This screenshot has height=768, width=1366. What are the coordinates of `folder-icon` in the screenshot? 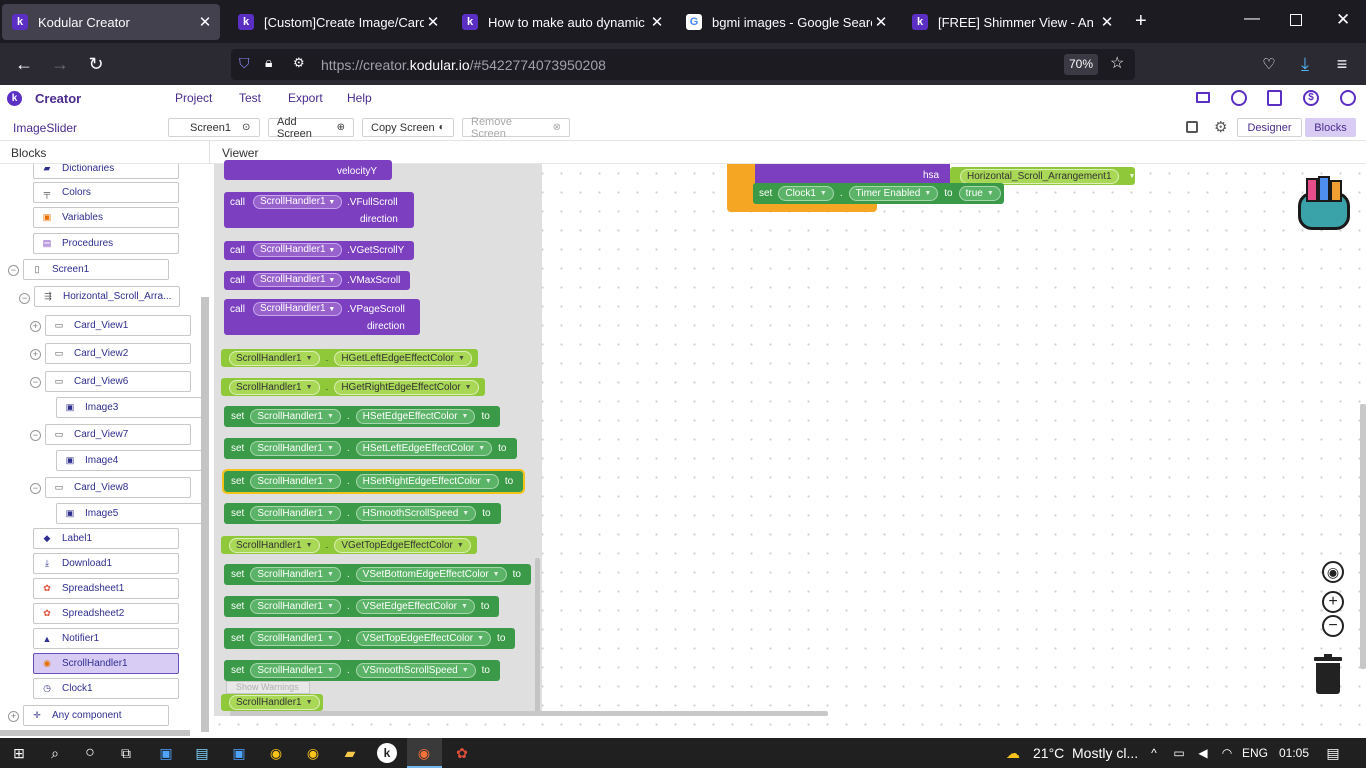 It's located at (1203, 97).